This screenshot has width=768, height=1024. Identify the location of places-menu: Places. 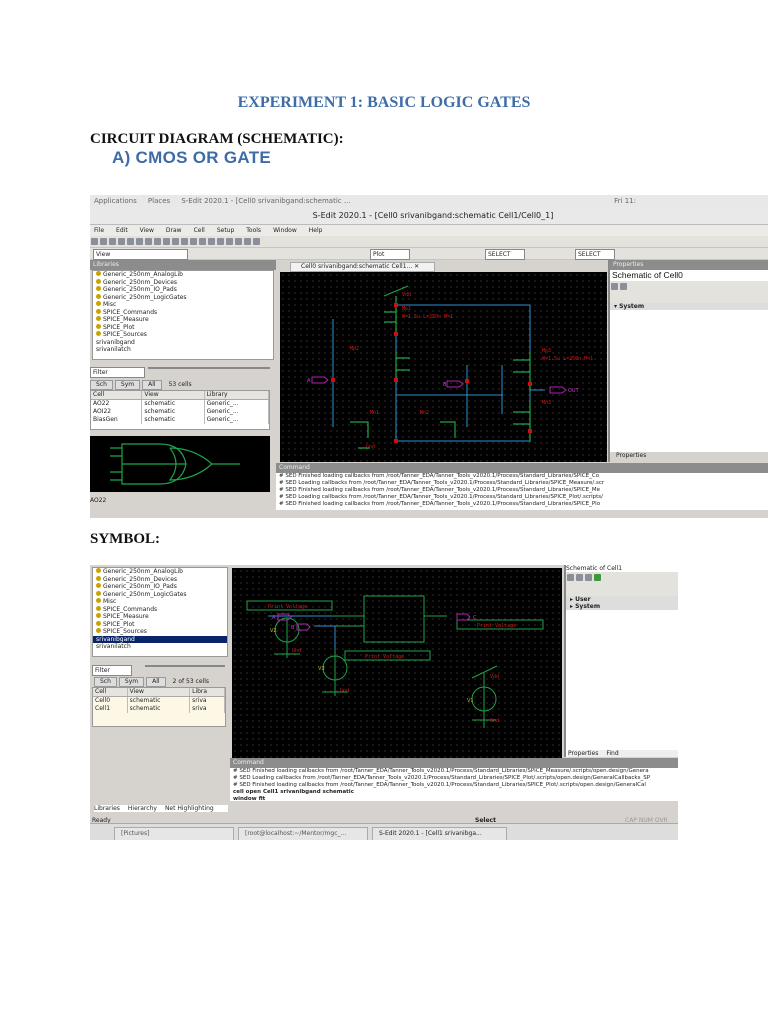
(159, 201).